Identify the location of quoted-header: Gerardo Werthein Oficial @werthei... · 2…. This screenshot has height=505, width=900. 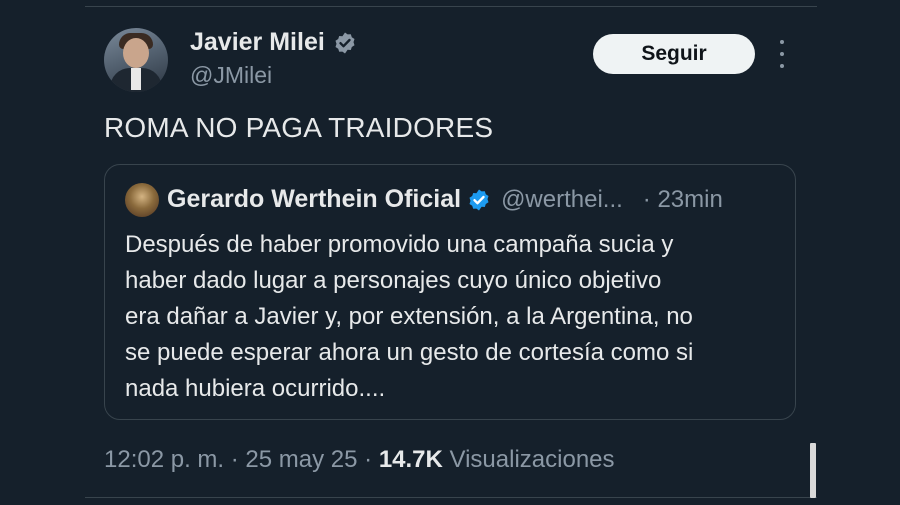
(445, 199).